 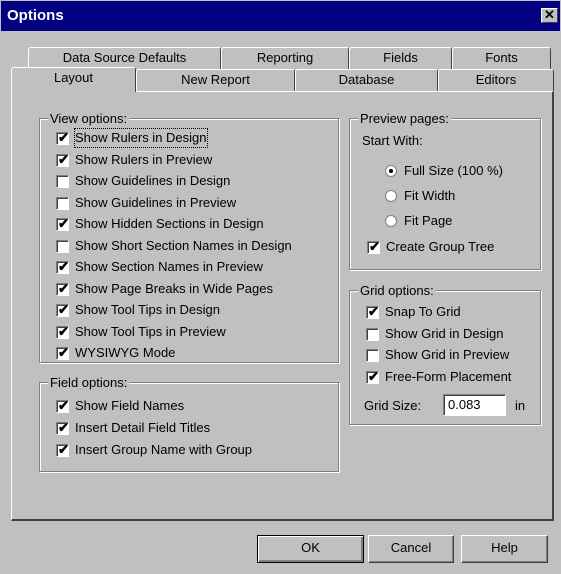 What do you see at coordinates (504, 549) in the screenshot?
I see `help-button: Help` at bounding box center [504, 549].